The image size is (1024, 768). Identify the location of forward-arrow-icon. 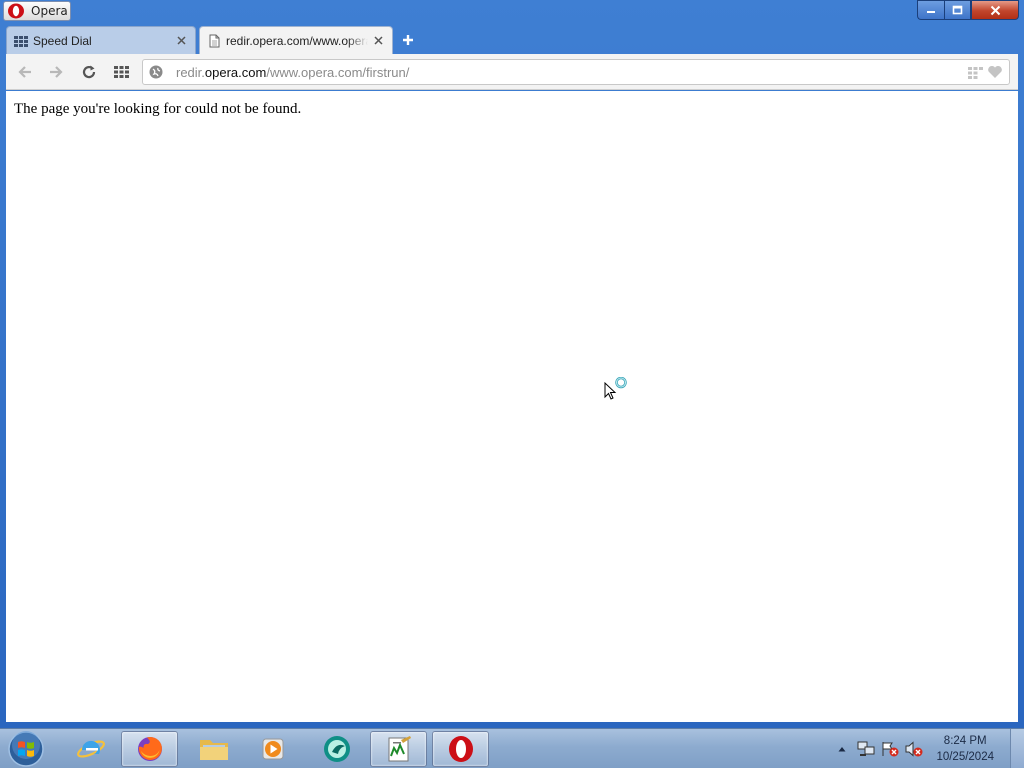
(56, 72).